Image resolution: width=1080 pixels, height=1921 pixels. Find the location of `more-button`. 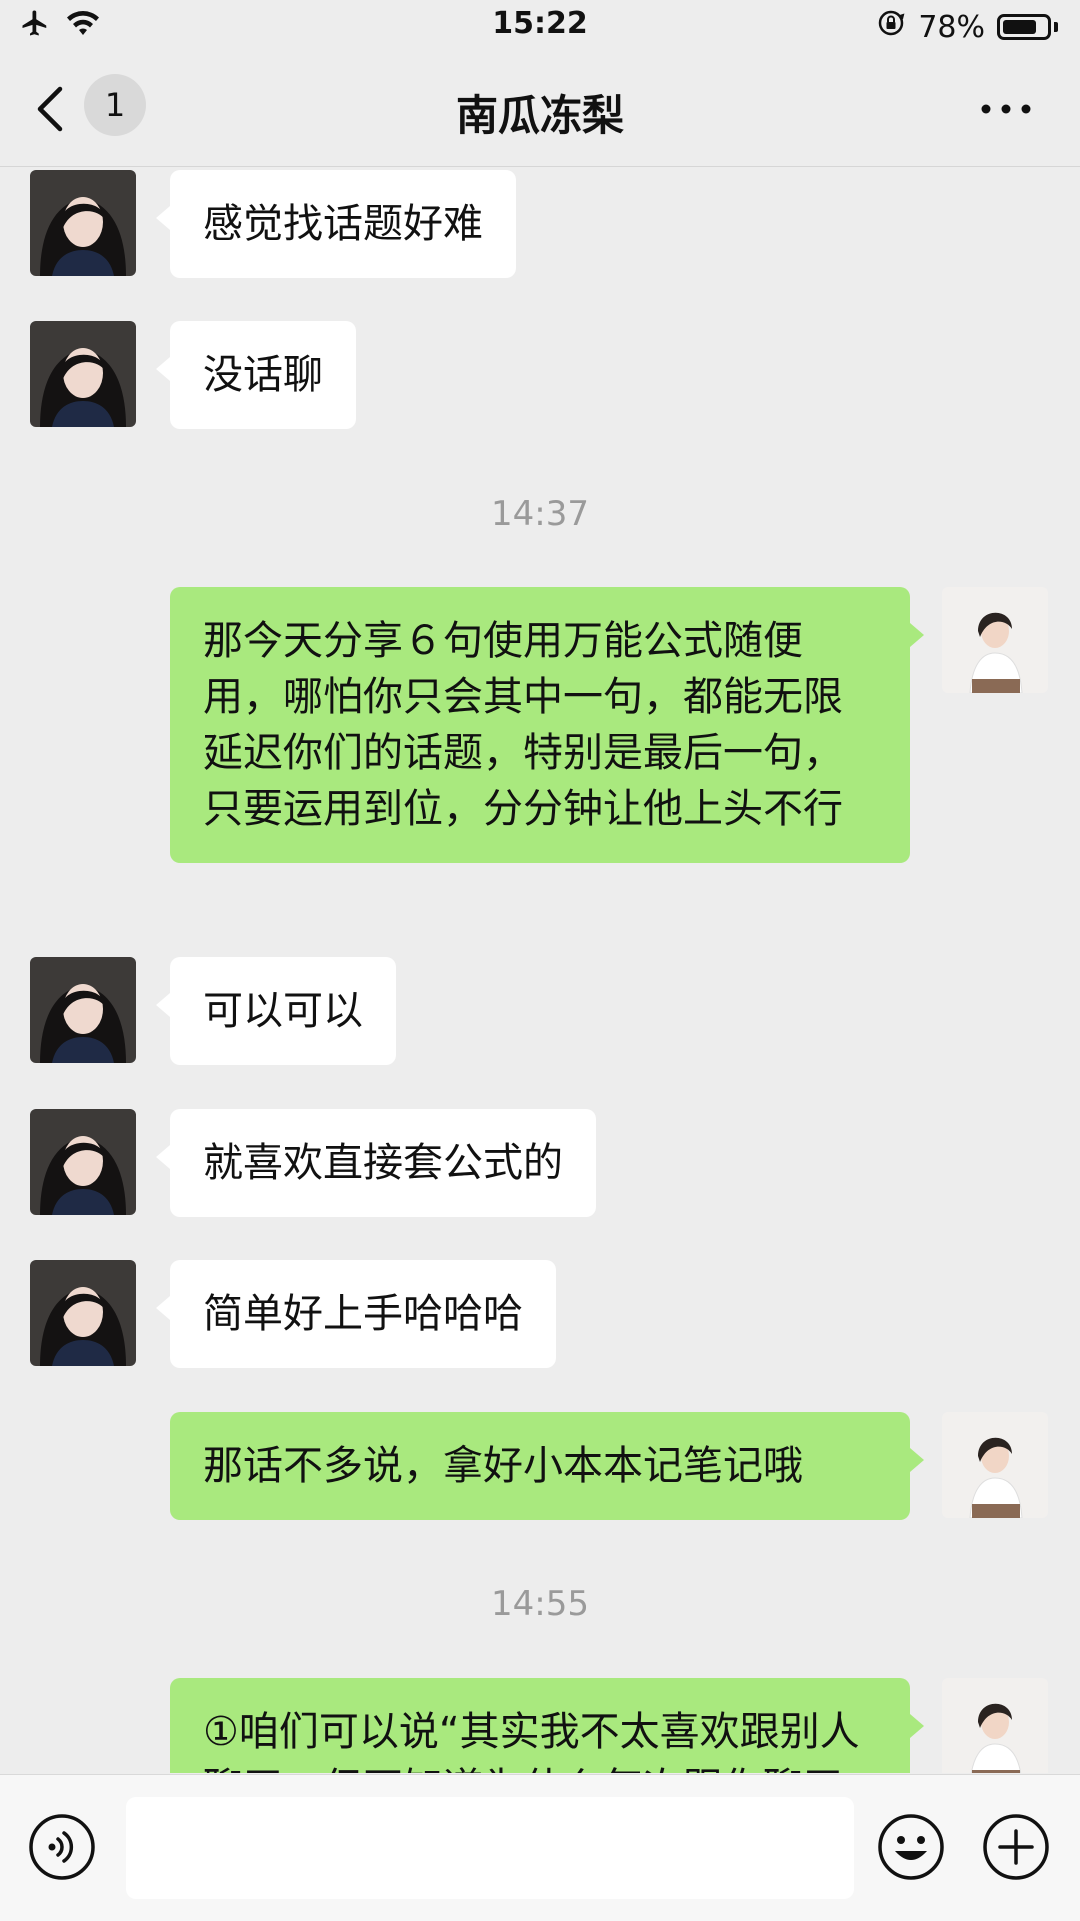

more-button is located at coordinates (1006, 109).